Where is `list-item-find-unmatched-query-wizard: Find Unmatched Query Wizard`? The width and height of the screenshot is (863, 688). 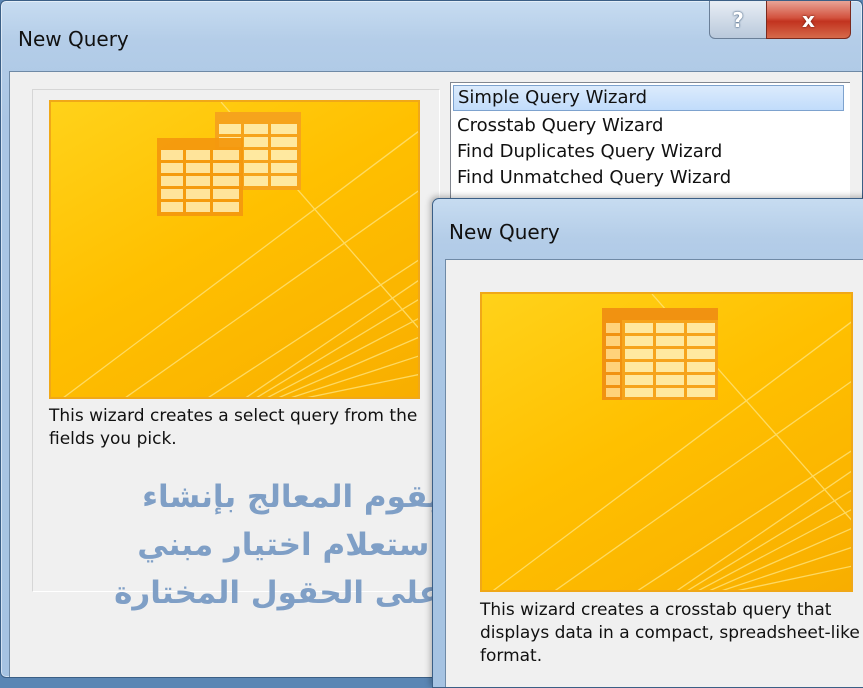
list-item-find-unmatched-query-wizard: Find Unmatched Query Wizard is located at coordinates (592, 178).